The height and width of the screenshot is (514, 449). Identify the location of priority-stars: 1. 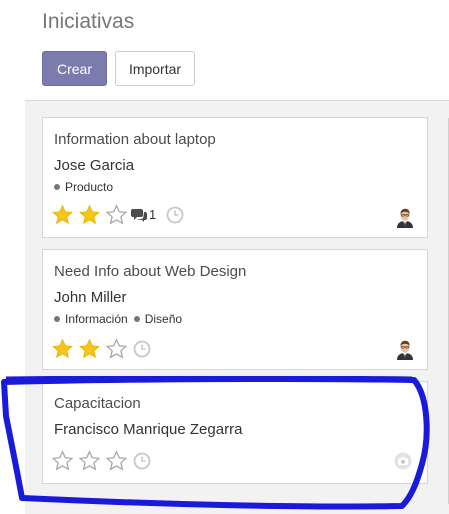
(118, 214).